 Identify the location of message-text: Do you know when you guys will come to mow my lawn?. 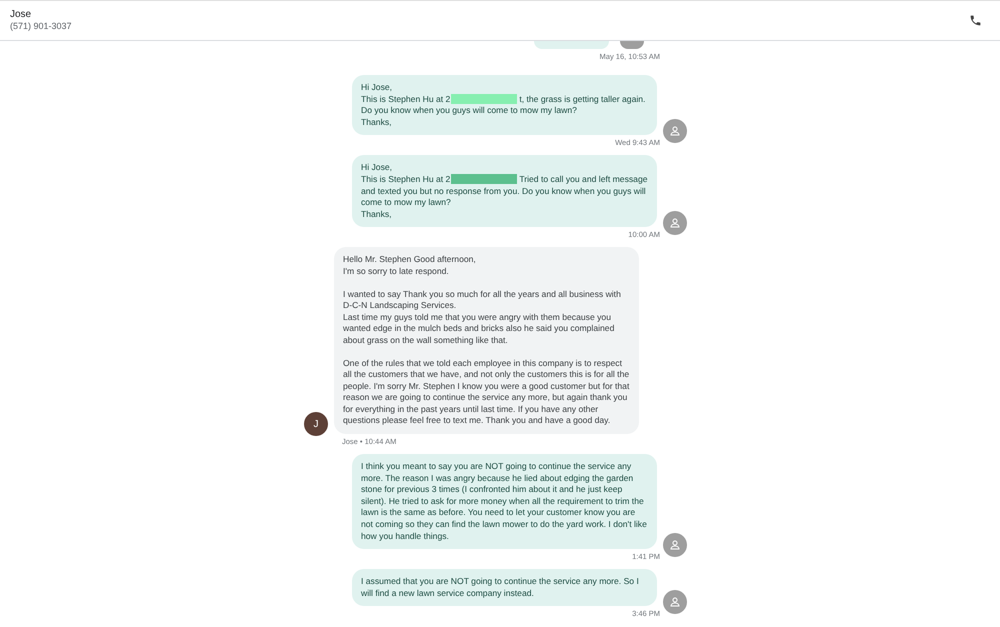
(469, 111).